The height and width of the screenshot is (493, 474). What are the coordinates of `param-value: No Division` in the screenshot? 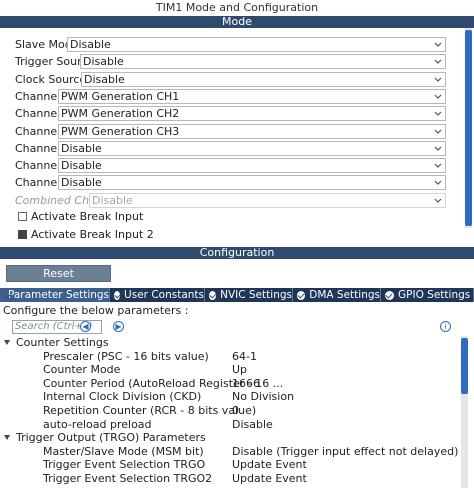 It's located at (263, 397).